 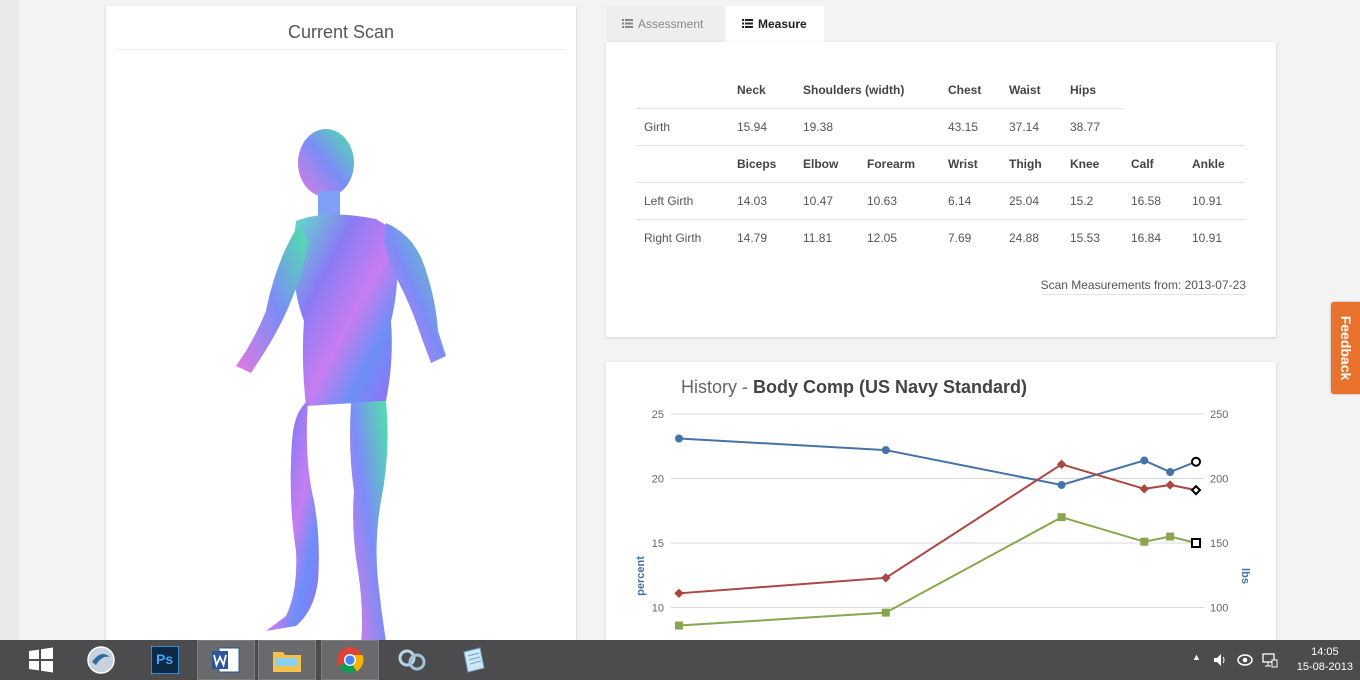 What do you see at coordinates (641, 576) in the screenshot?
I see `y-axis-label-left: percent` at bounding box center [641, 576].